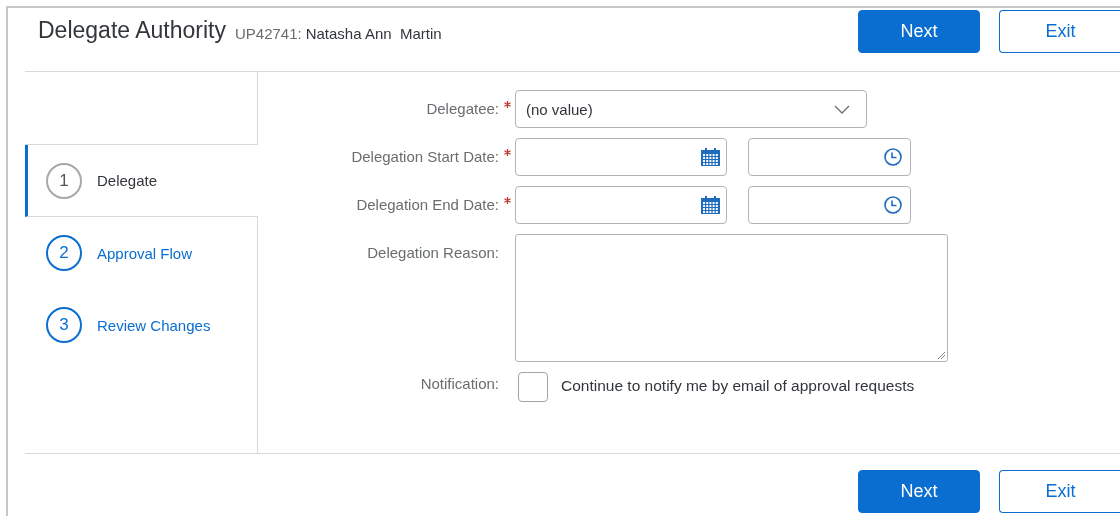 The width and height of the screenshot is (1120, 516). I want to click on field-label: Delegation Start Date:, so click(425, 156).